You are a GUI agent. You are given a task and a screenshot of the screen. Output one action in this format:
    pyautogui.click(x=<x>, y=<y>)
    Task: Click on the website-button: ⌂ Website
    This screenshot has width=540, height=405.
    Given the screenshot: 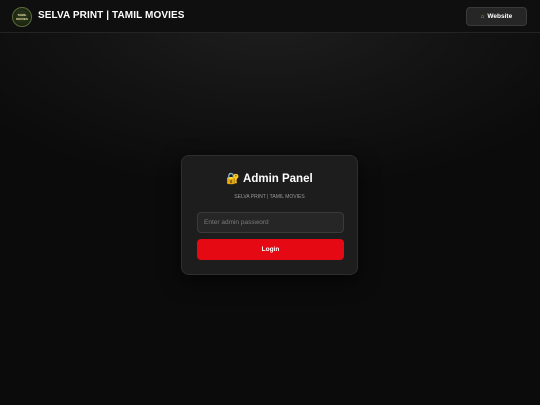 What is the action you would take?
    pyautogui.click(x=496, y=16)
    